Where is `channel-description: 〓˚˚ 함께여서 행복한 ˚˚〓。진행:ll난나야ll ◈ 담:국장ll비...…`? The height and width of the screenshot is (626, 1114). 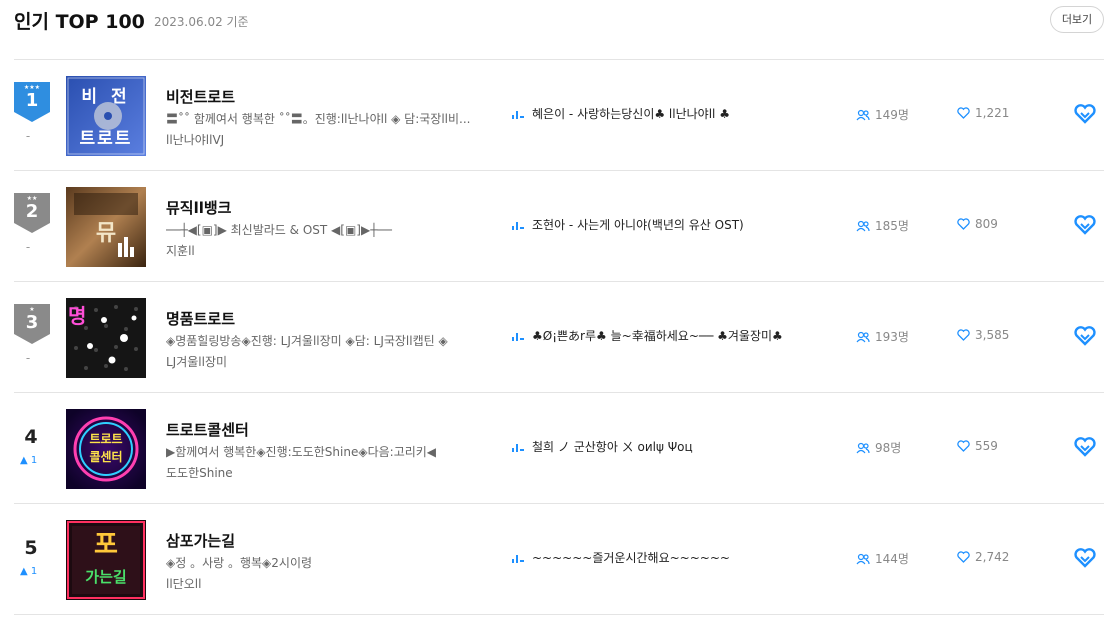
channel-description: 〓˚˚ 함께여서 행복한 ˚˚〓。진행:ll난나야ll ◈ 담:국장ll비...… is located at coordinates (331, 130).